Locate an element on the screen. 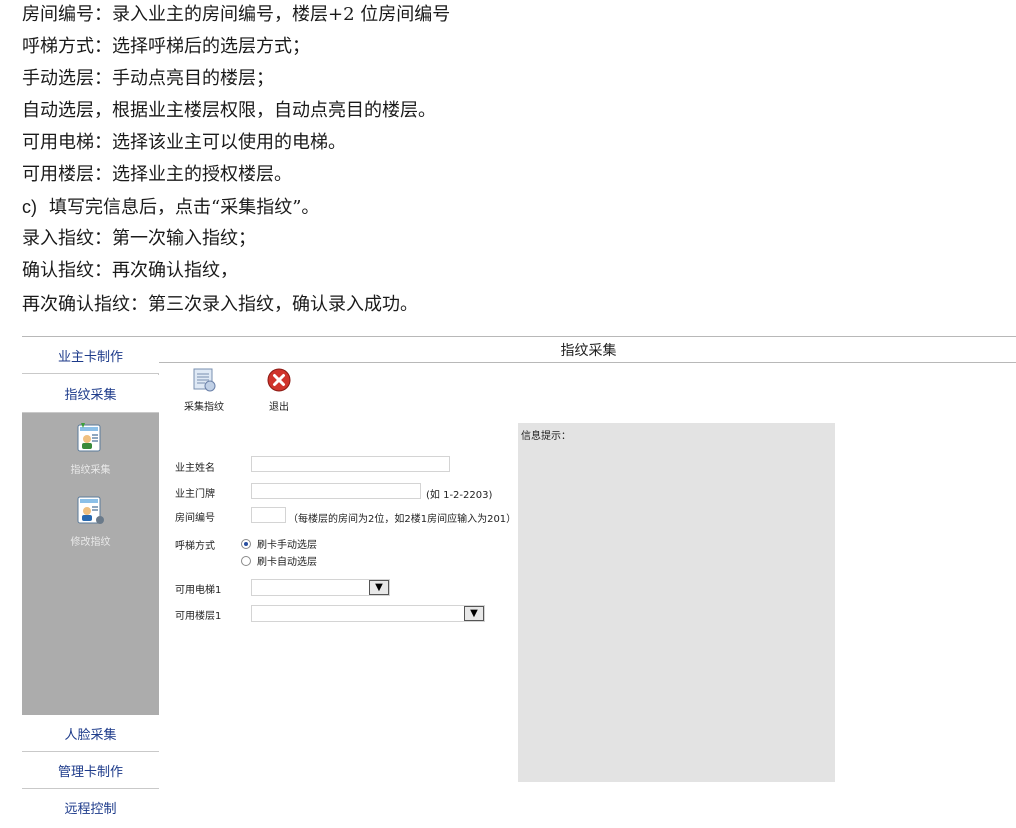 This screenshot has height=828, width=1016. call-mode-label: 呼梯方式 is located at coordinates (195, 546).